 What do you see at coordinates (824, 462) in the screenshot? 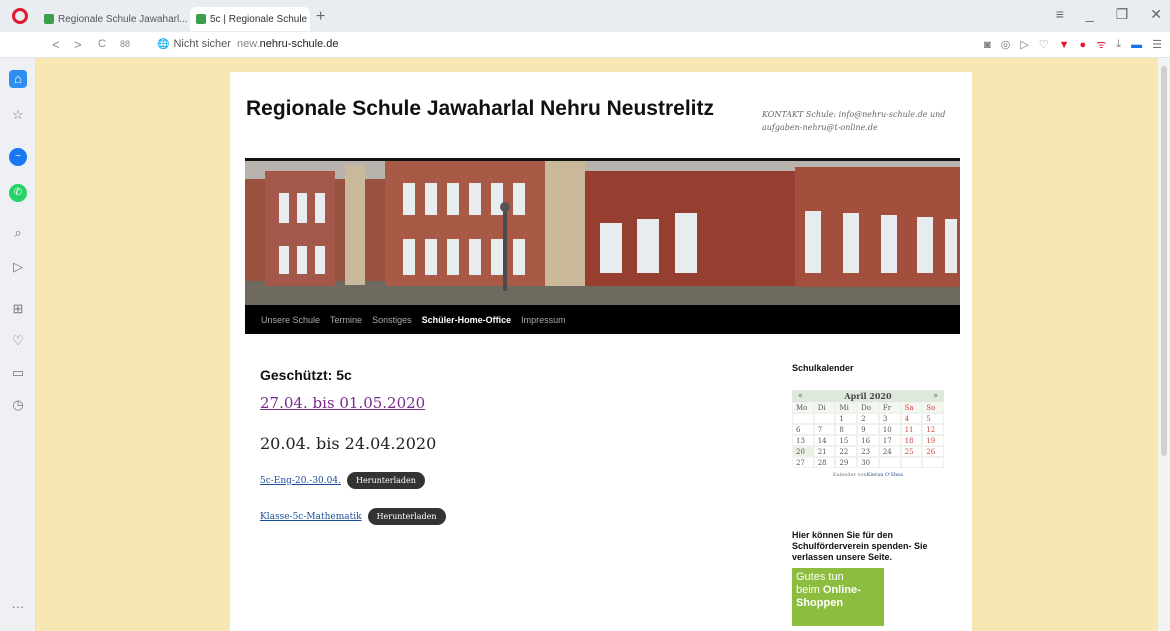
I see `calendar-day: 28` at bounding box center [824, 462].